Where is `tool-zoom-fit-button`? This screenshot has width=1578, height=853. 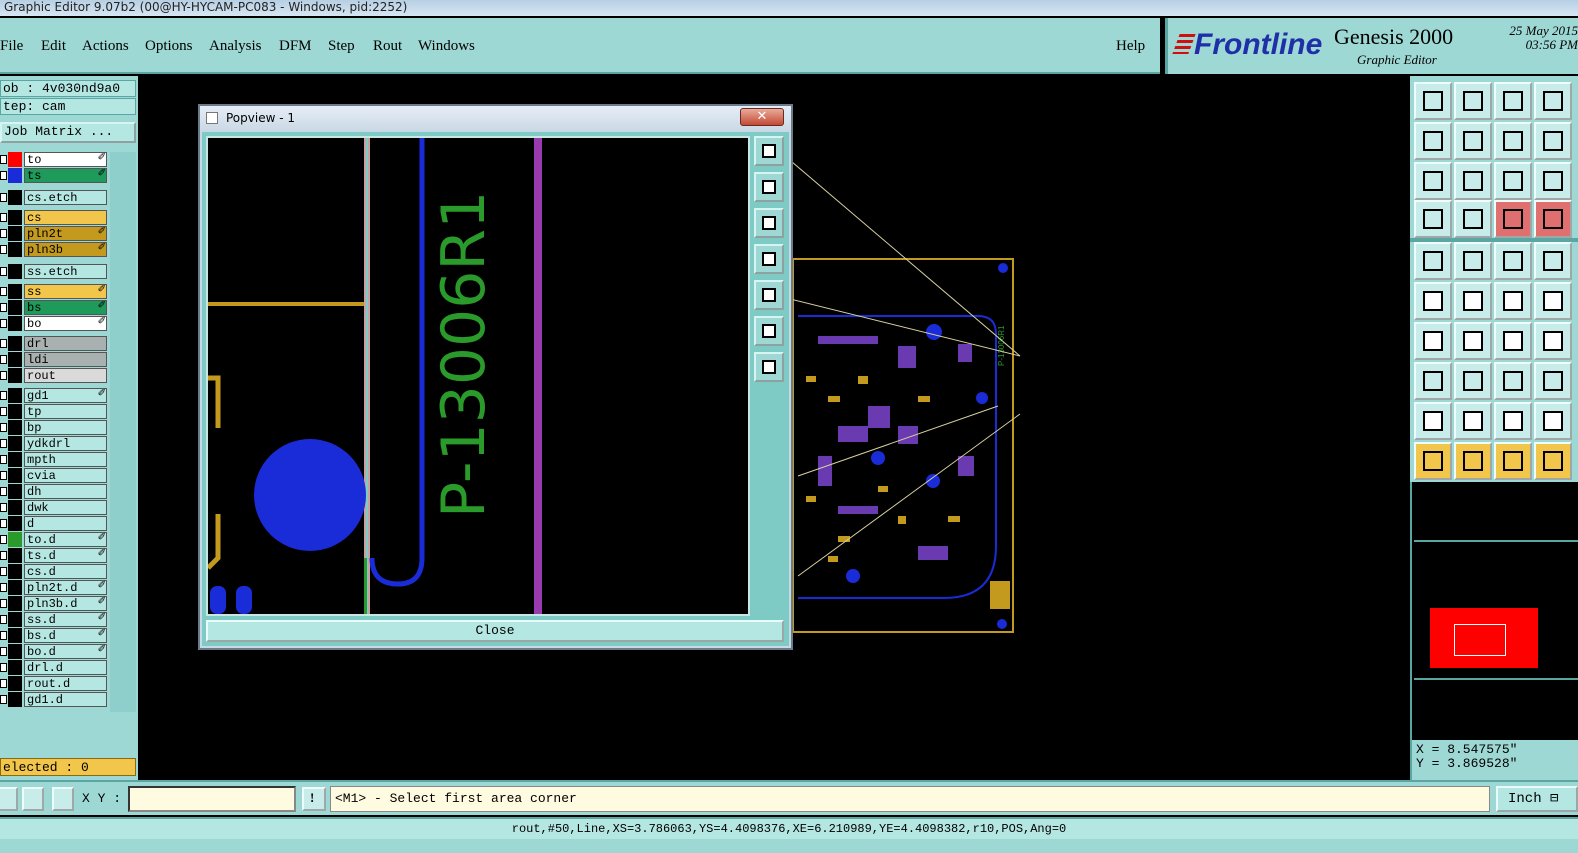
tool-zoom-fit-button is located at coordinates (1433, 181).